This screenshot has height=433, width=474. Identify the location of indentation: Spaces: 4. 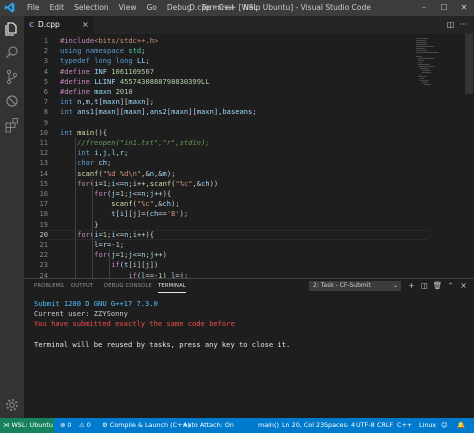
(339, 425).